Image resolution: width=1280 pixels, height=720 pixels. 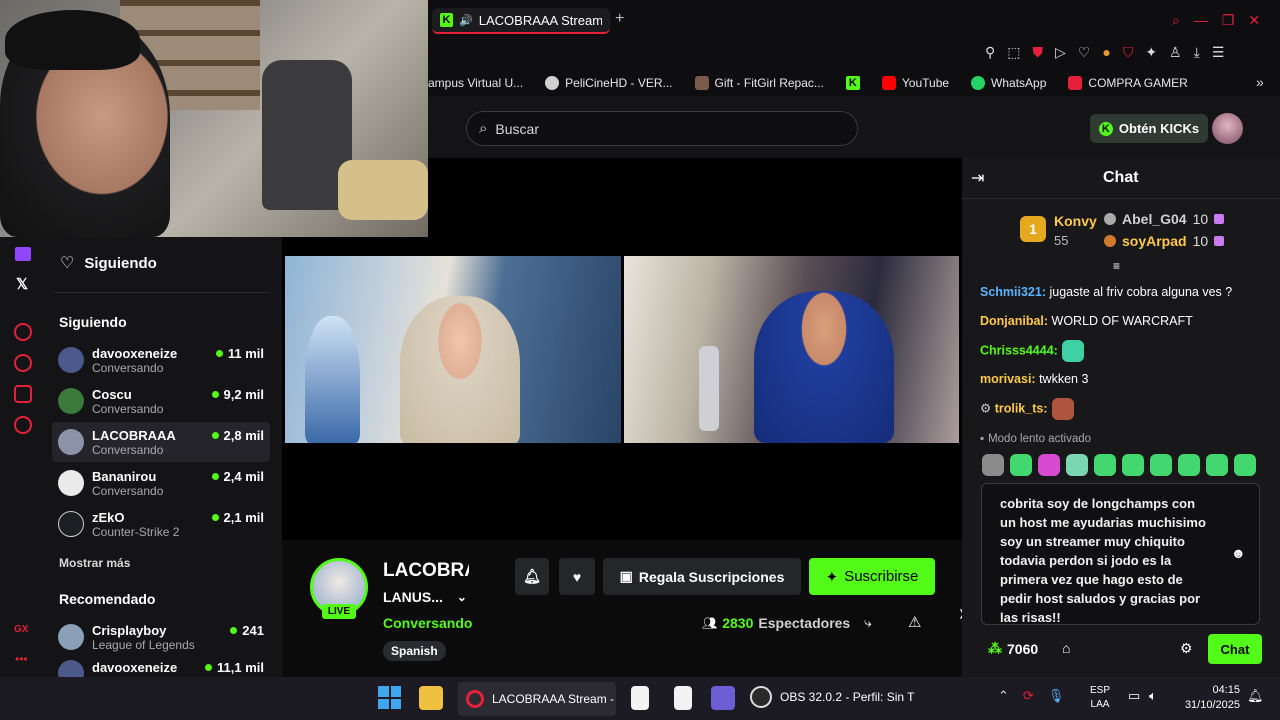 What do you see at coordinates (1218, 52) in the screenshot?
I see `menu-icon: ☰` at bounding box center [1218, 52].